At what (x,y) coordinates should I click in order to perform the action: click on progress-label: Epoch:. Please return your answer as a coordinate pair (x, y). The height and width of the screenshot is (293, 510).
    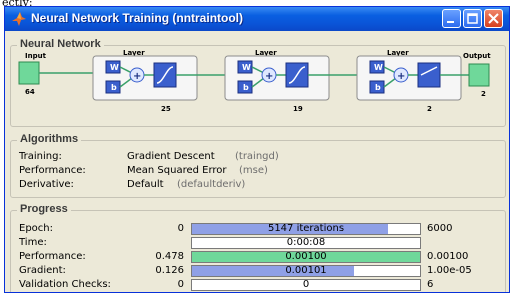
    Looking at the image, I should click on (36, 228).